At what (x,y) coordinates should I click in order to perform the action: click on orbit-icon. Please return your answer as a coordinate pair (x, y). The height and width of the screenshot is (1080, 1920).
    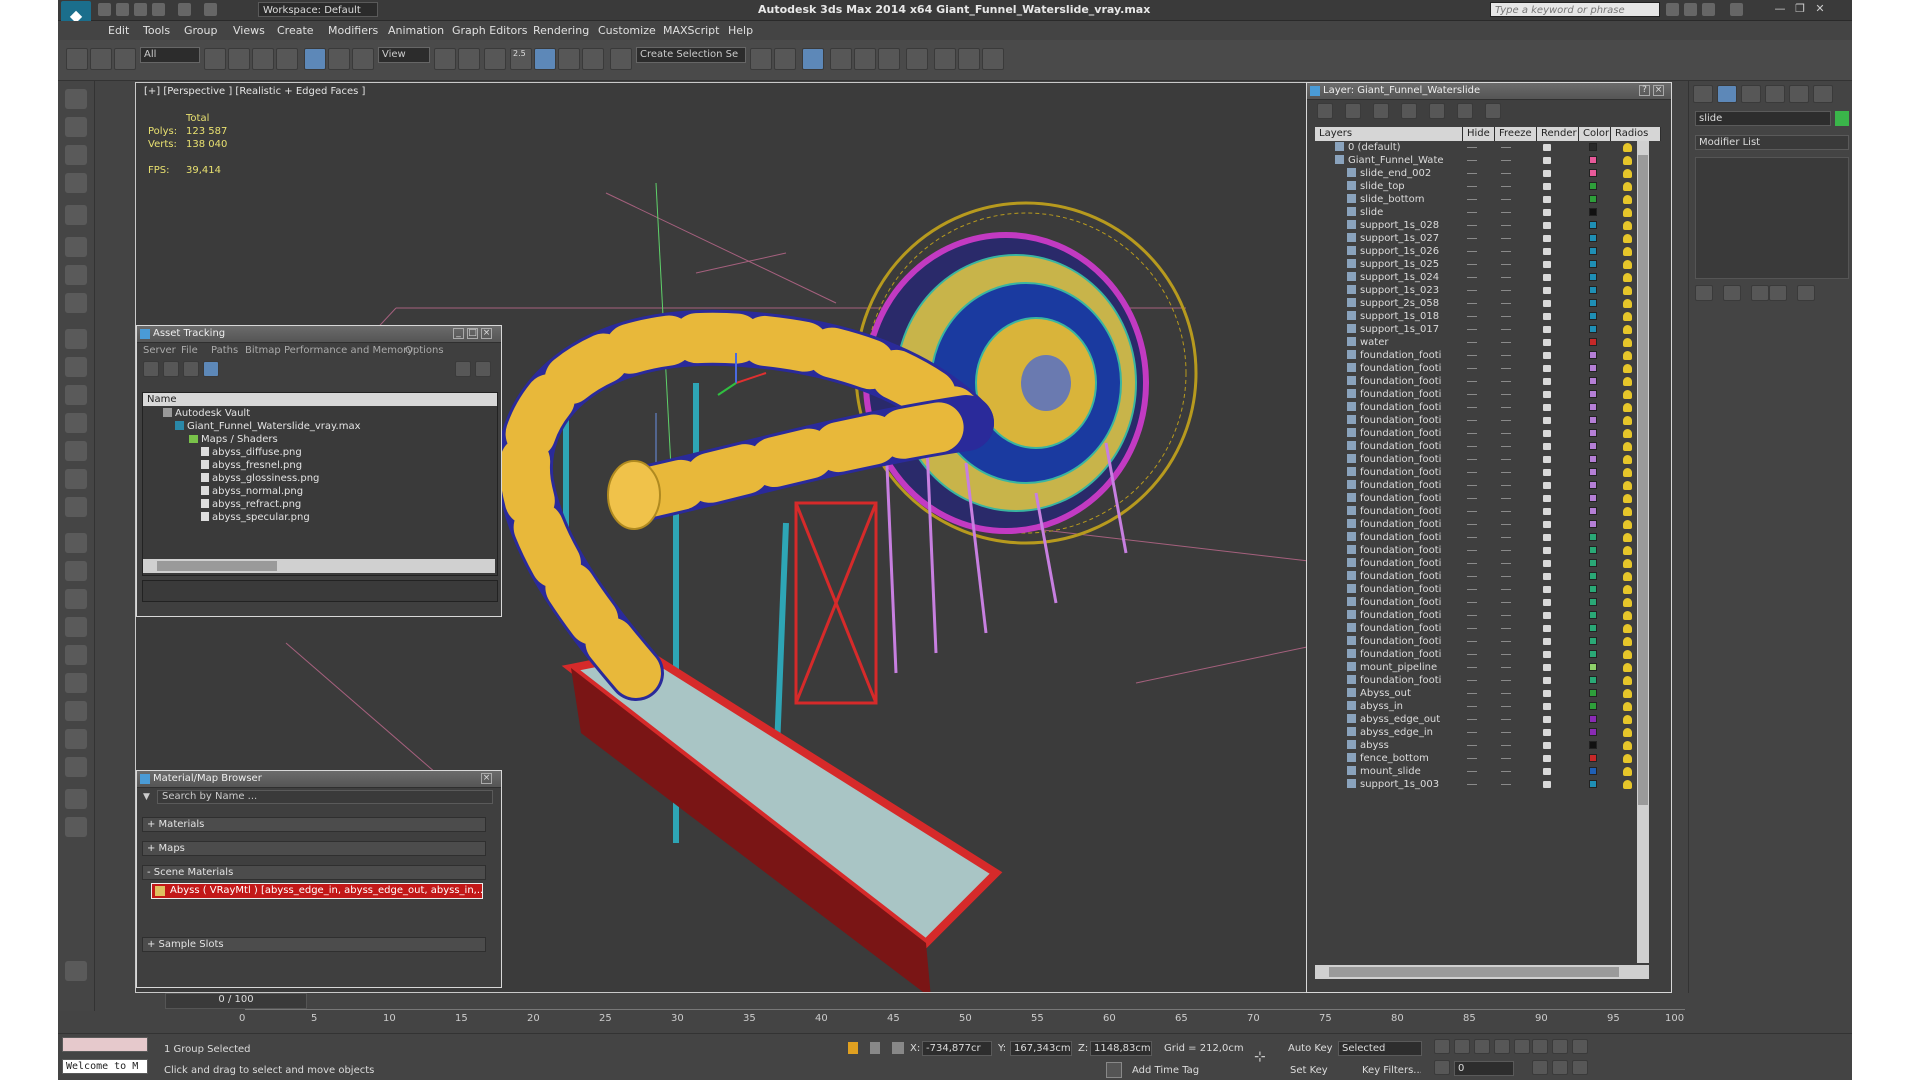
    Looking at the image, I should click on (1580, 1067).